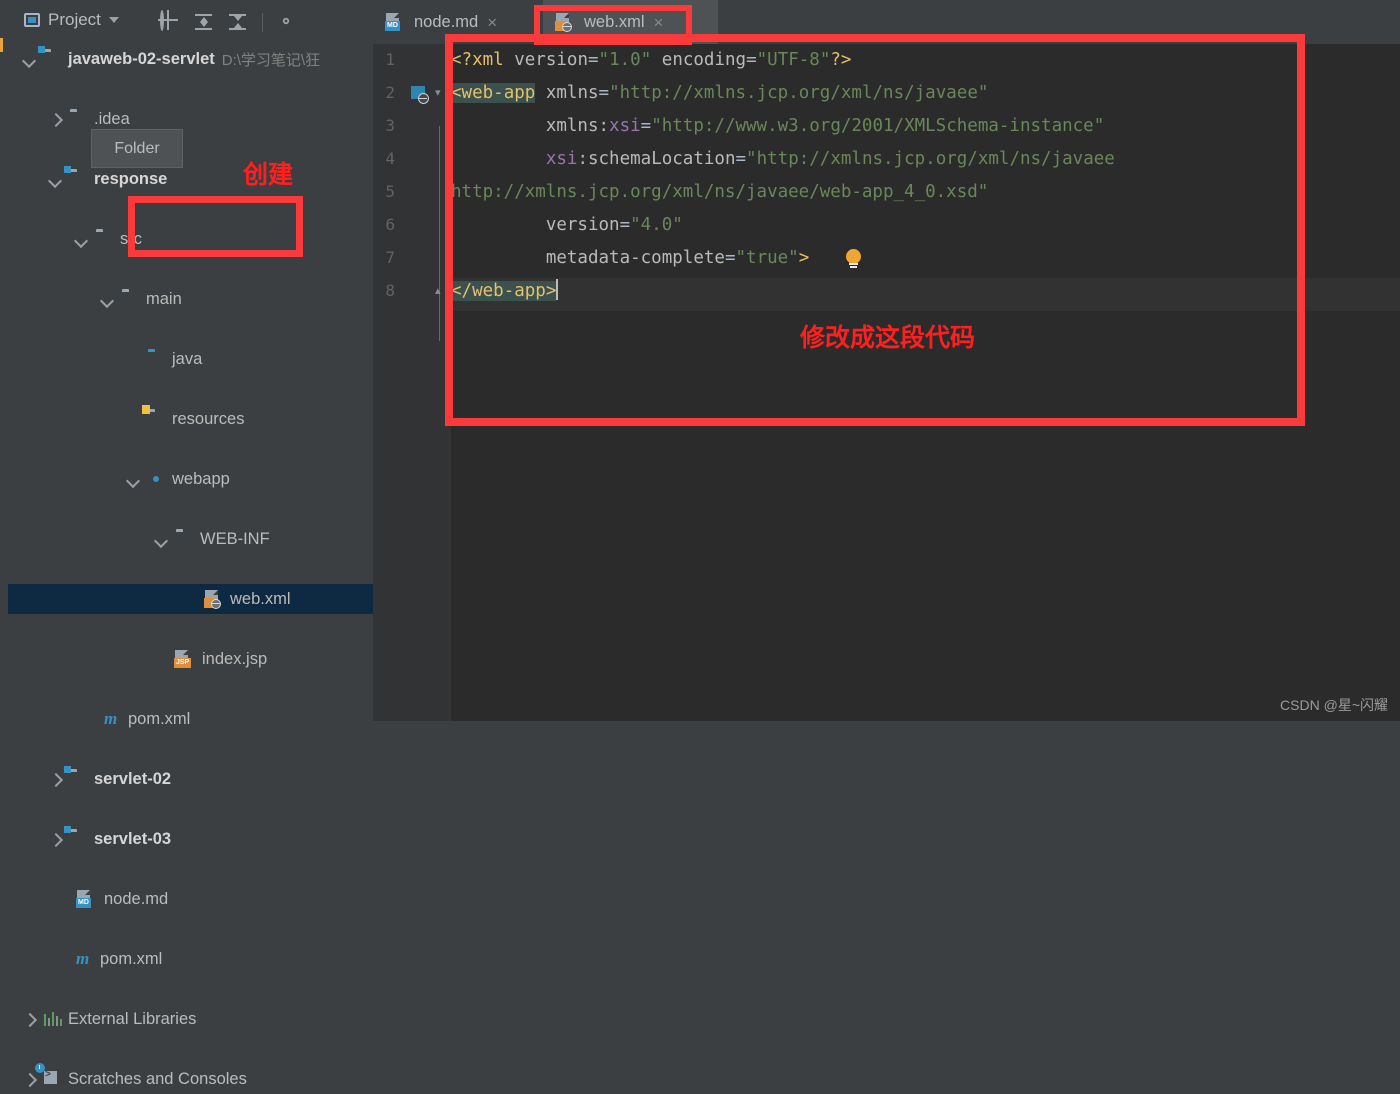 The height and width of the screenshot is (1094, 1400). I want to click on tree-item-response: response, so click(190, 179).